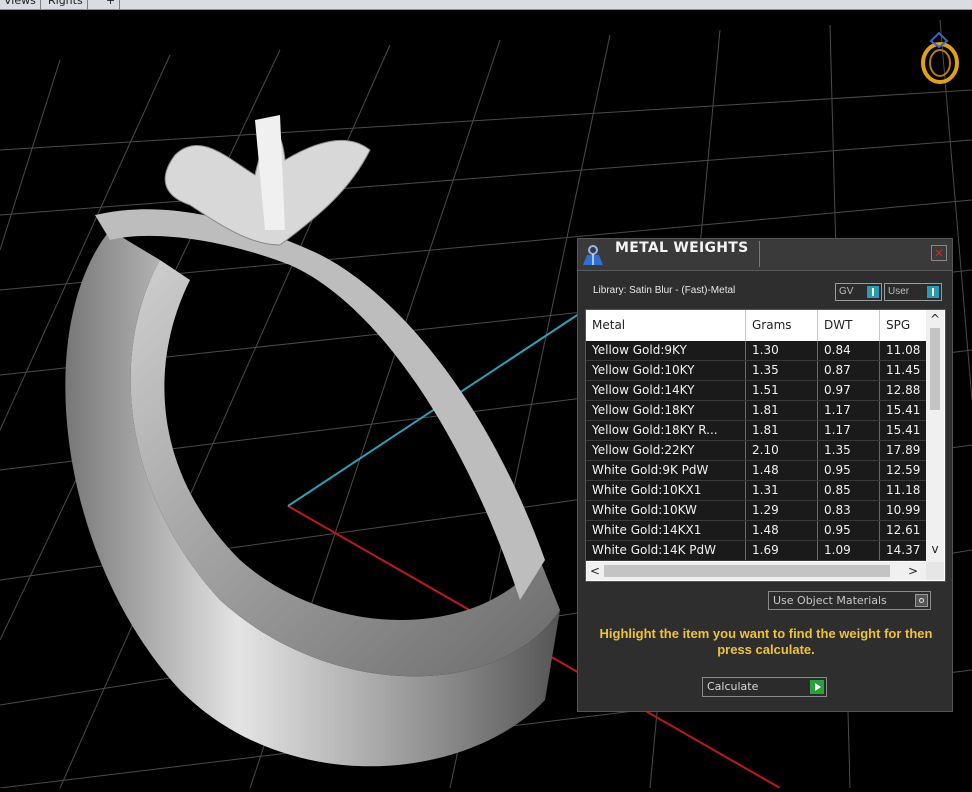 This screenshot has height=792, width=972. I want to click on col-header-grams: Grams, so click(782, 325).